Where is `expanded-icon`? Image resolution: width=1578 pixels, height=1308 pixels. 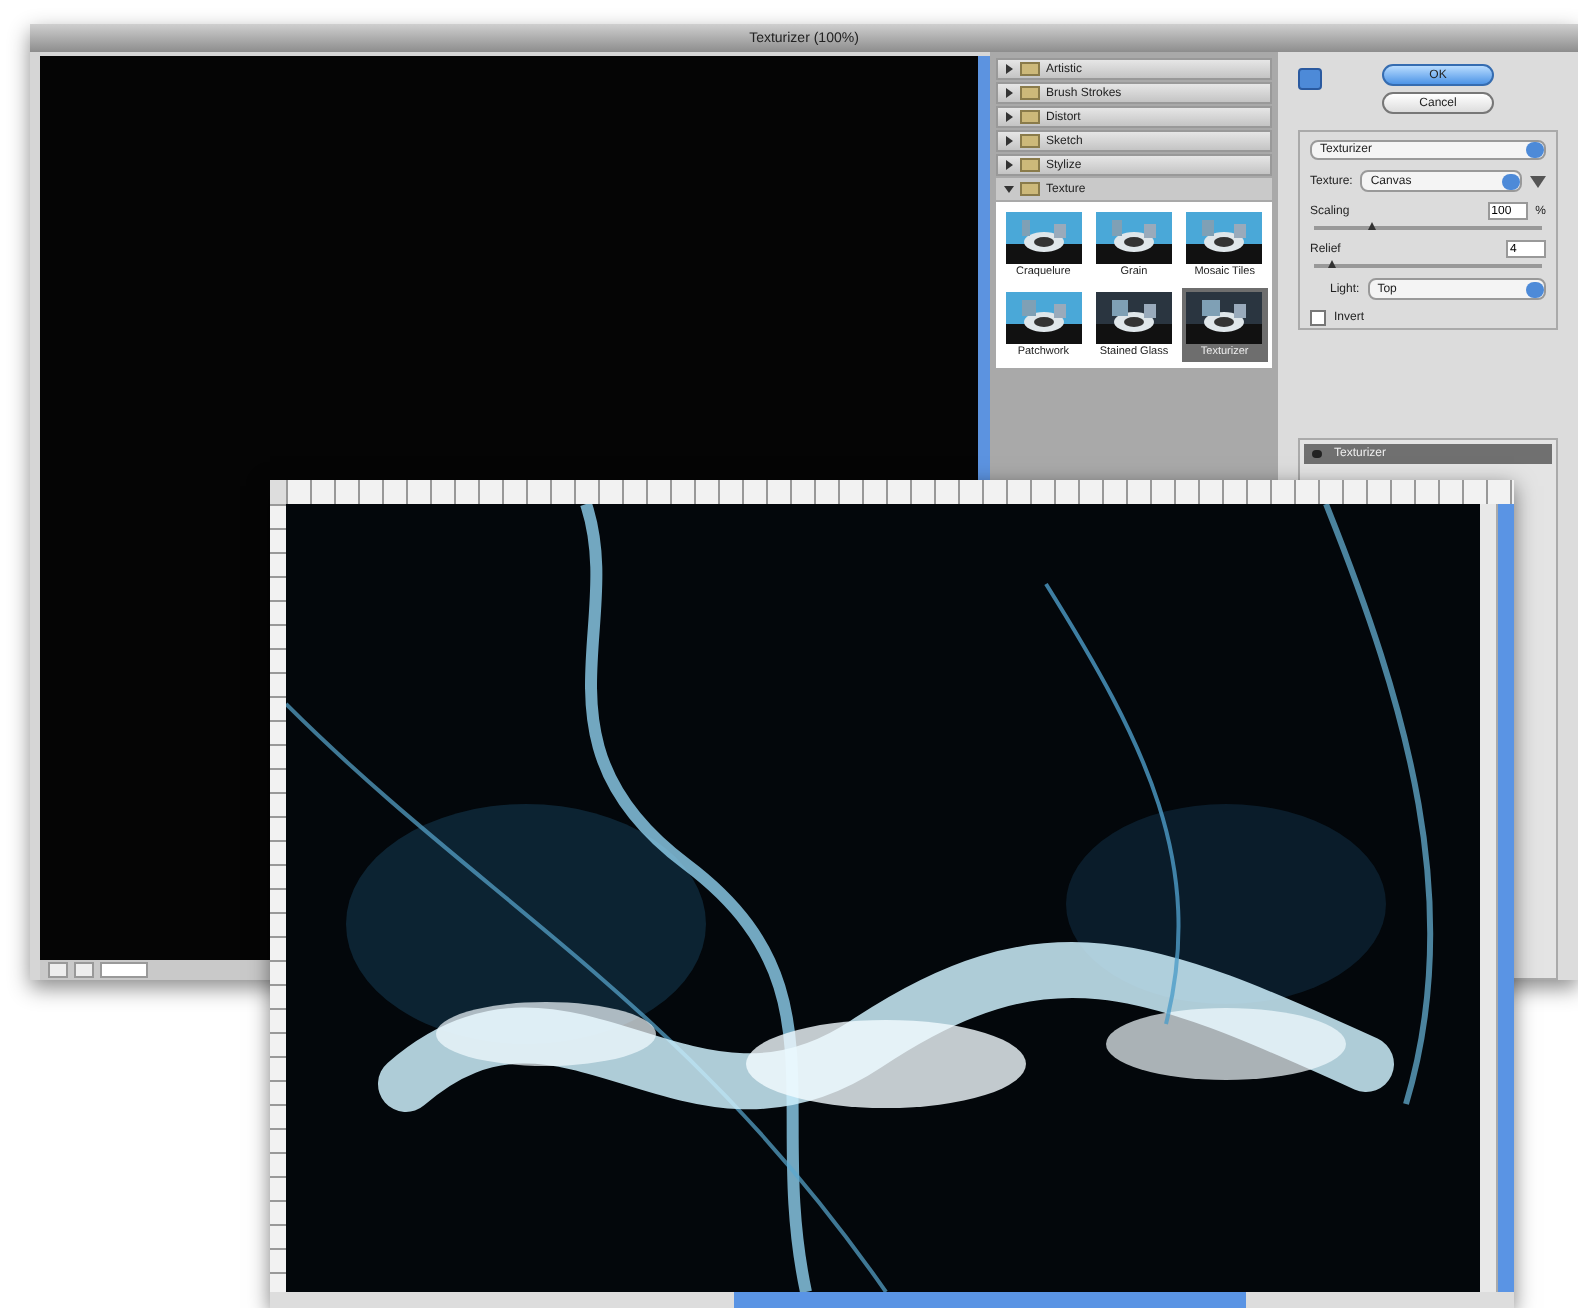
expanded-icon is located at coordinates (1009, 189).